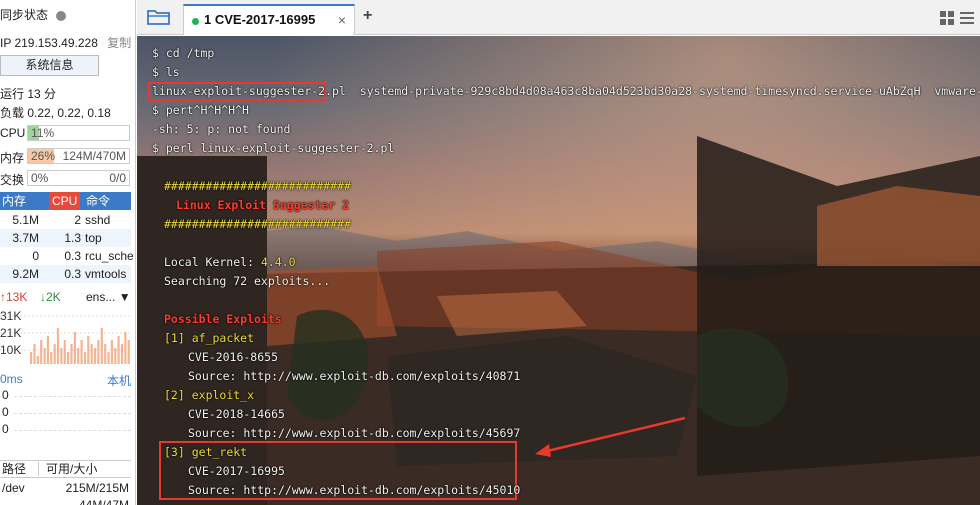 The width and height of the screenshot is (980, 505). What do you see at coordinates (49, 65) in the screenshot?
I see `system-info-button: 系统信息` at bounding box center [49, 65].